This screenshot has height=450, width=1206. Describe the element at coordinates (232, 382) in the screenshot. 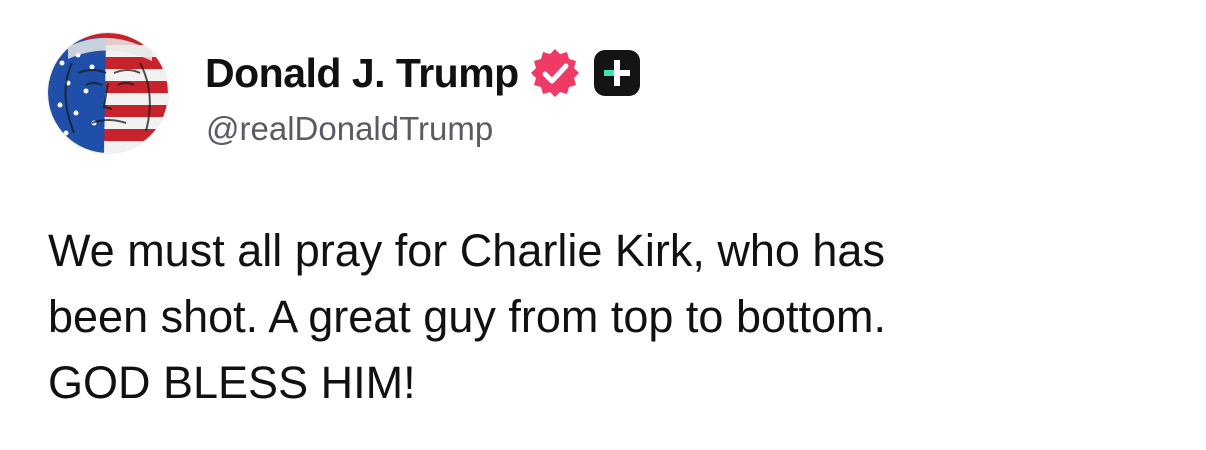

I see `post-body-line: GOD BLESS HIM!` at that location.